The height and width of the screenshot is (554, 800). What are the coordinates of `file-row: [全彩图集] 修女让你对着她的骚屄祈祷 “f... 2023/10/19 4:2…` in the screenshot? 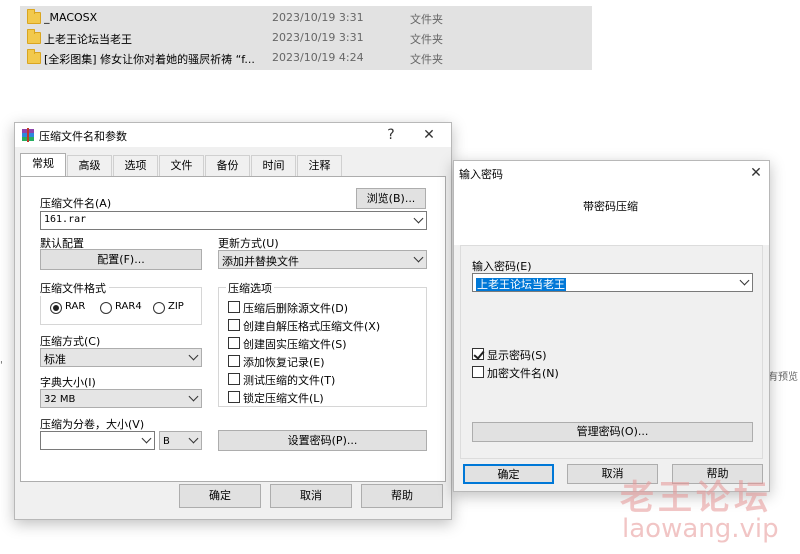 It's located at (306, 58).